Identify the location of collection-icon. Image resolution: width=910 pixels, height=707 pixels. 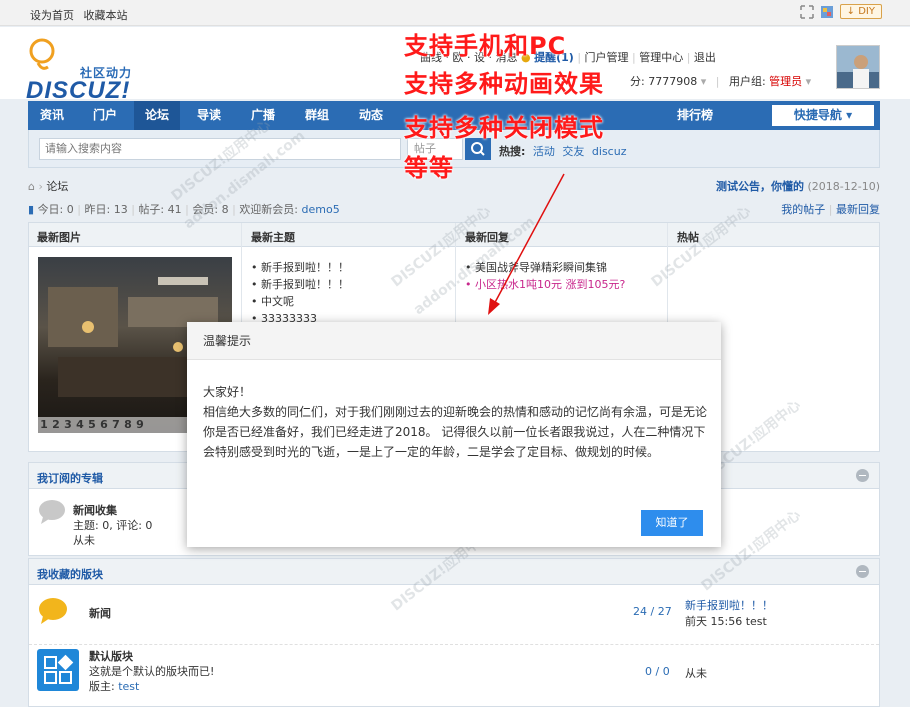
(52, 513).